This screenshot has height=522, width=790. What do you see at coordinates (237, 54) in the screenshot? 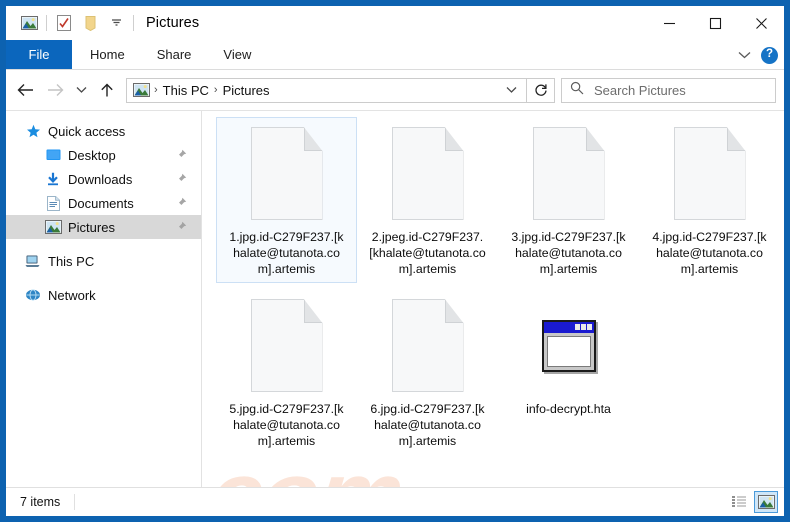
I see `tab-view: View` at bounding box center [237, 54].